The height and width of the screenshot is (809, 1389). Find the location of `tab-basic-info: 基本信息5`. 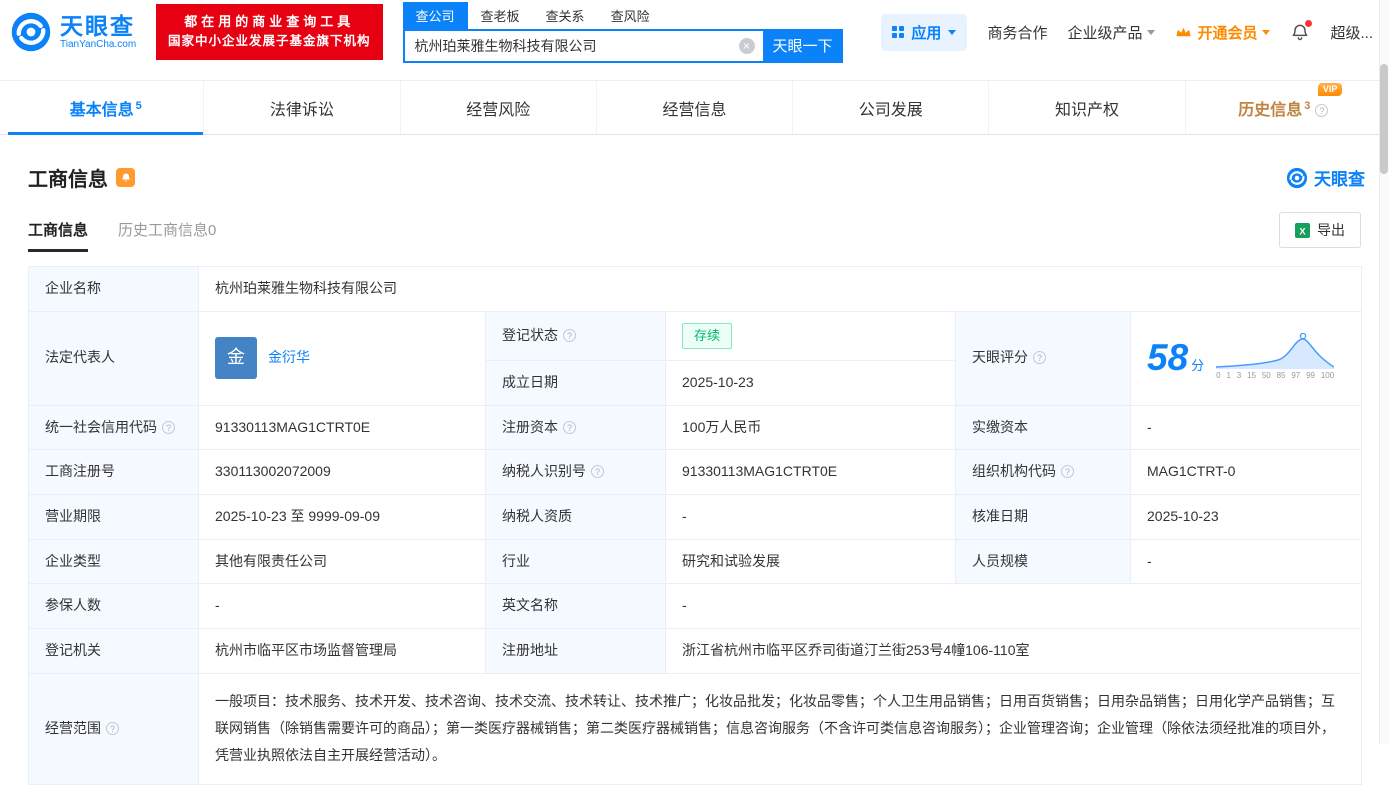

tab-basic-info: 基本信息5 is located at coordinates (105, 107).